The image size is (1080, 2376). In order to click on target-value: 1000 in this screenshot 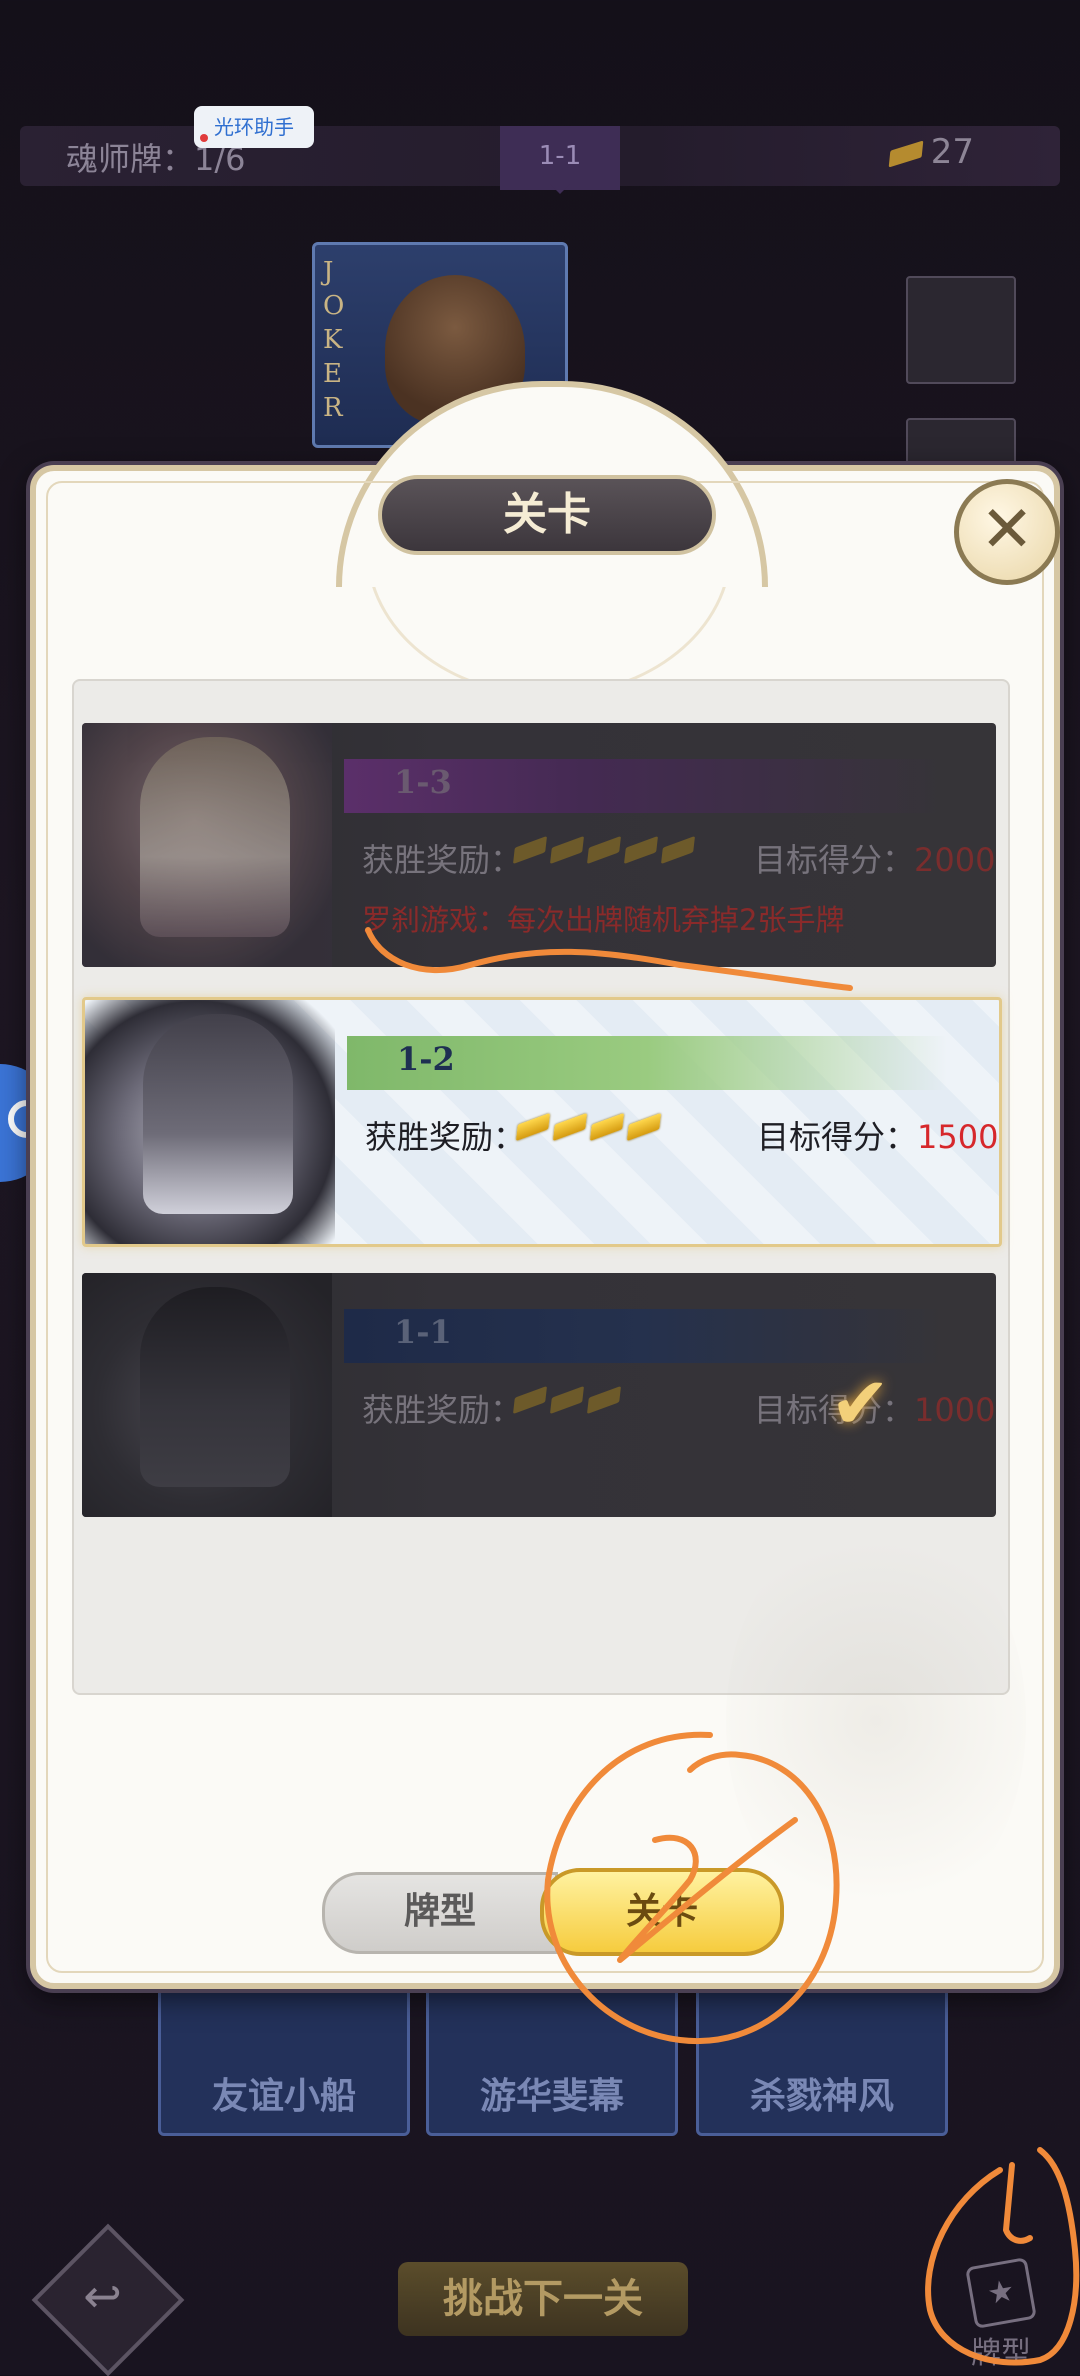, I will do `click(955, 1410)`.